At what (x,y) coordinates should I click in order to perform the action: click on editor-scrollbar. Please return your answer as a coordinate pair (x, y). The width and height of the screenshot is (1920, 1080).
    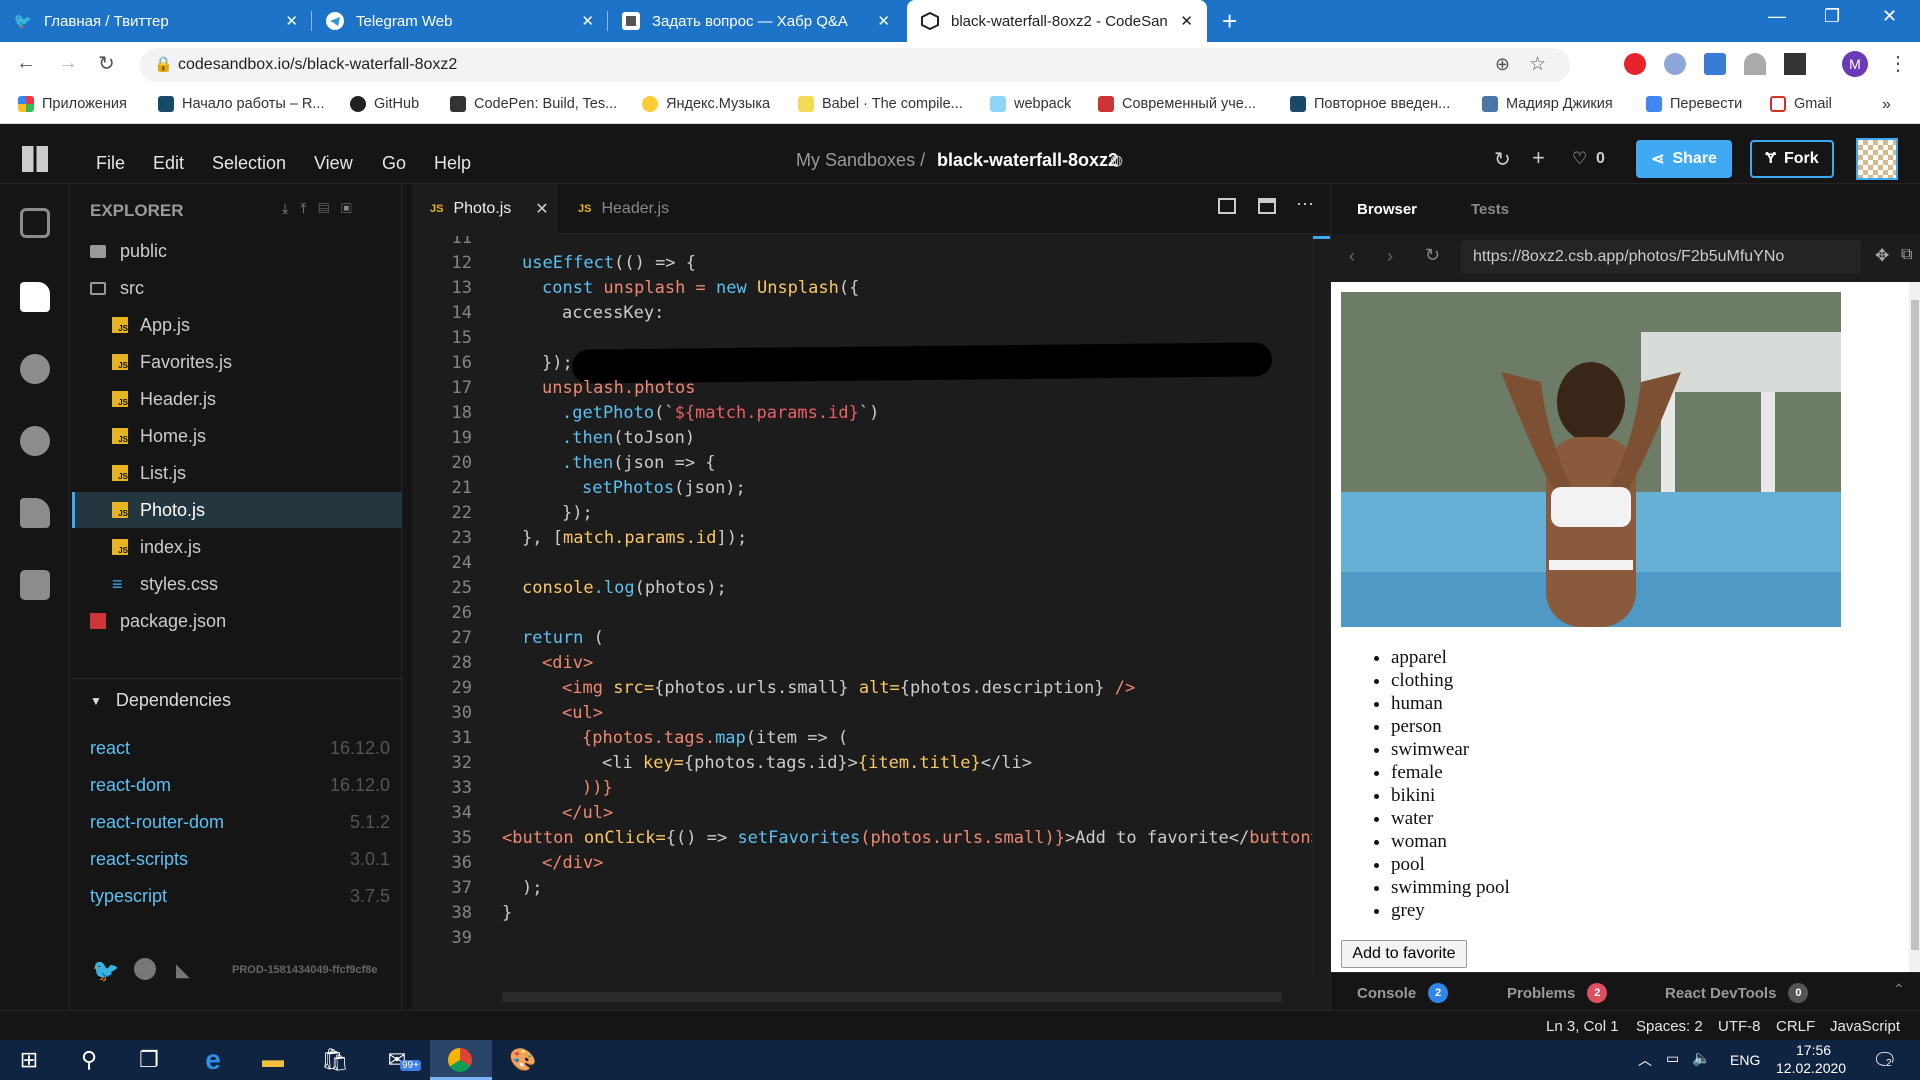
    Looking at the image, I should click on (1321, 606).